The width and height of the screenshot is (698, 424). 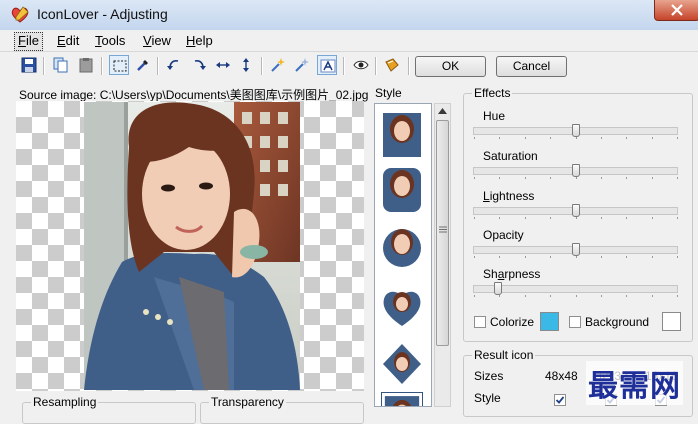 What do you see at coordinates (68, 40) in the screenshot?
I see `menu-edit: Edit` at bounding box center [68, 40].